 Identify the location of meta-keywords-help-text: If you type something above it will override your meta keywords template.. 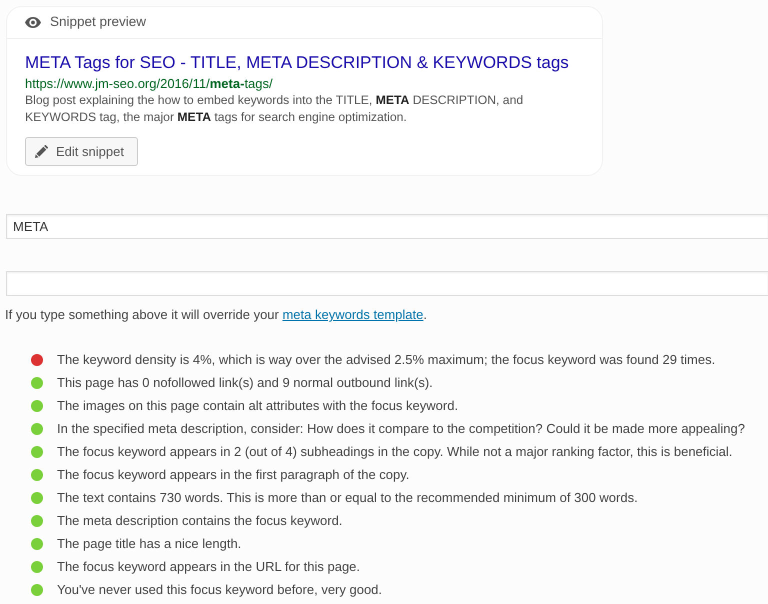
(216, 315).